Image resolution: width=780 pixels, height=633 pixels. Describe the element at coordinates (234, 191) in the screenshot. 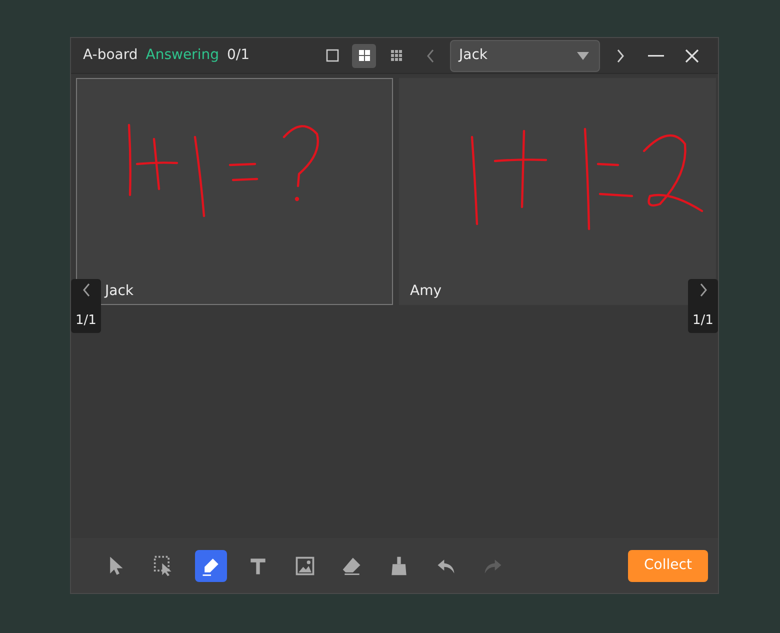

I see `student-board: Jack` at that location.